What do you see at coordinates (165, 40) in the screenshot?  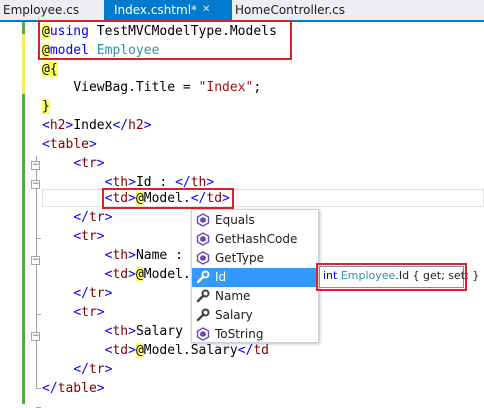 I see `annotation-box-directives` at bounding box center [165, 40].